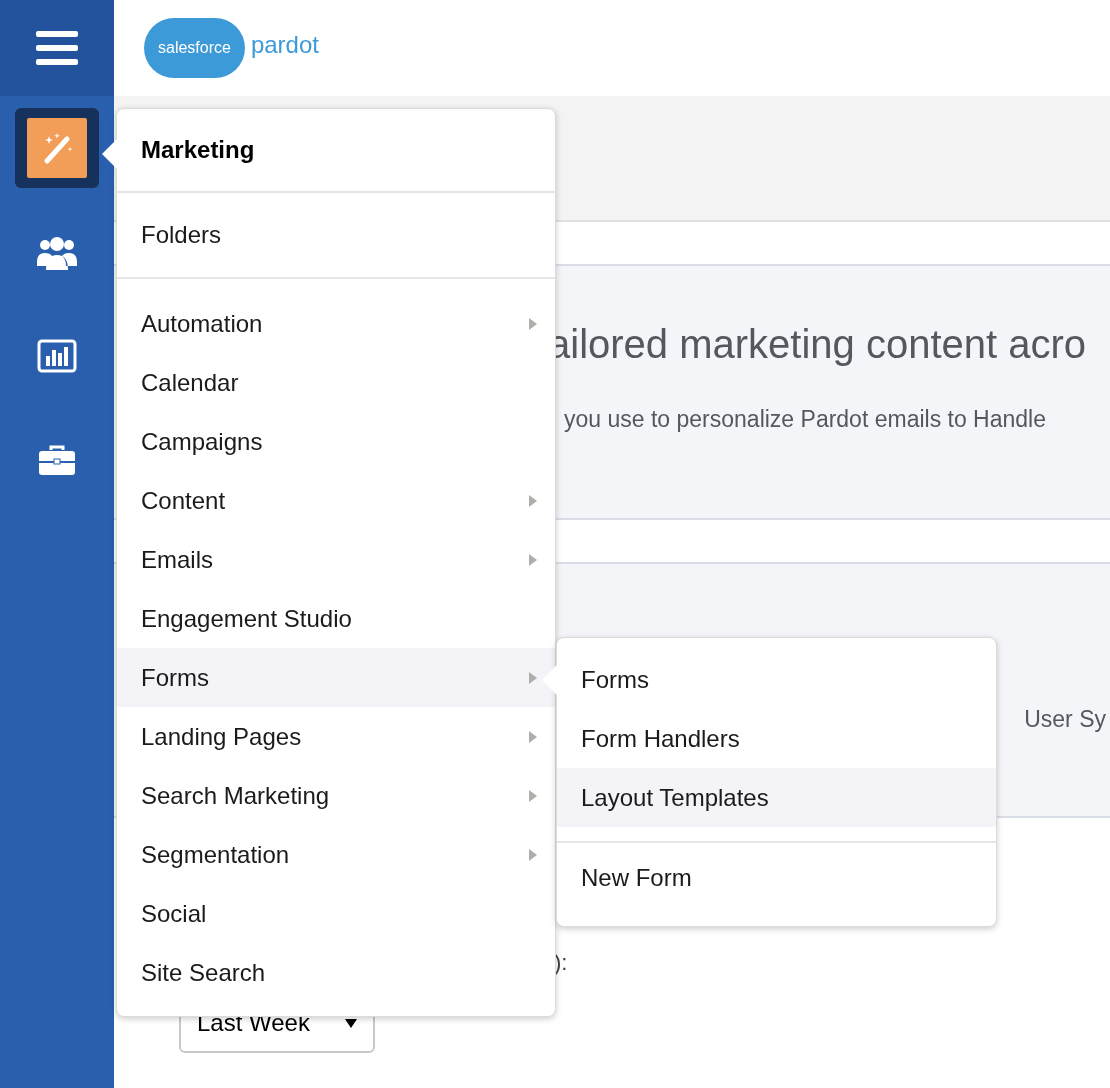  What do you see at coordinates (1065, 719) in the screenshot?
I see `panel-text: User Sy` at bounding box center [1065, 719].